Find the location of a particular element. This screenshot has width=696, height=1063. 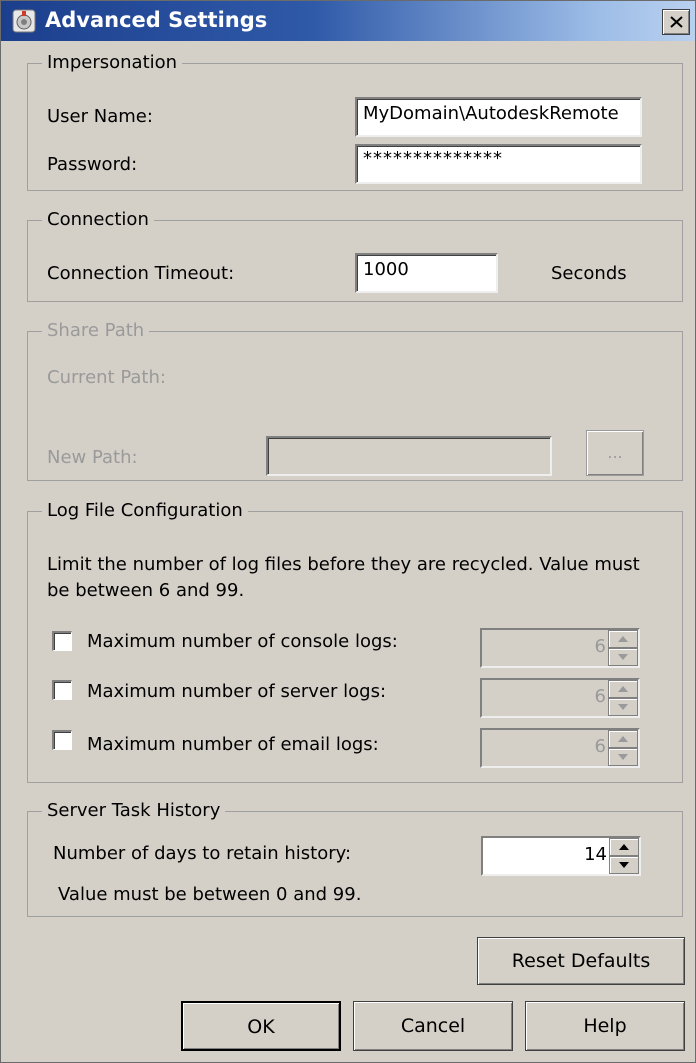

email-logs-value: 6 is located at coordinates (600, 746).